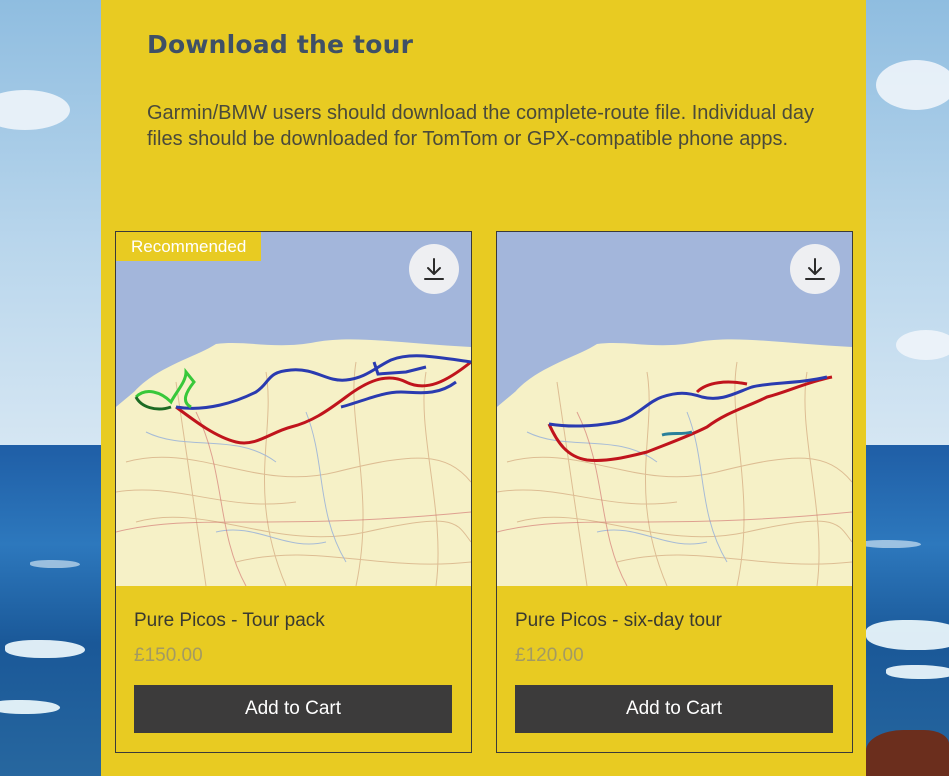 Image resolution: width=949 pixels, height=776 pixels. What do you see at coordinates (50, 388) in the screenshot?
I see `background-scenery-left` at bounding box center [50, 388].